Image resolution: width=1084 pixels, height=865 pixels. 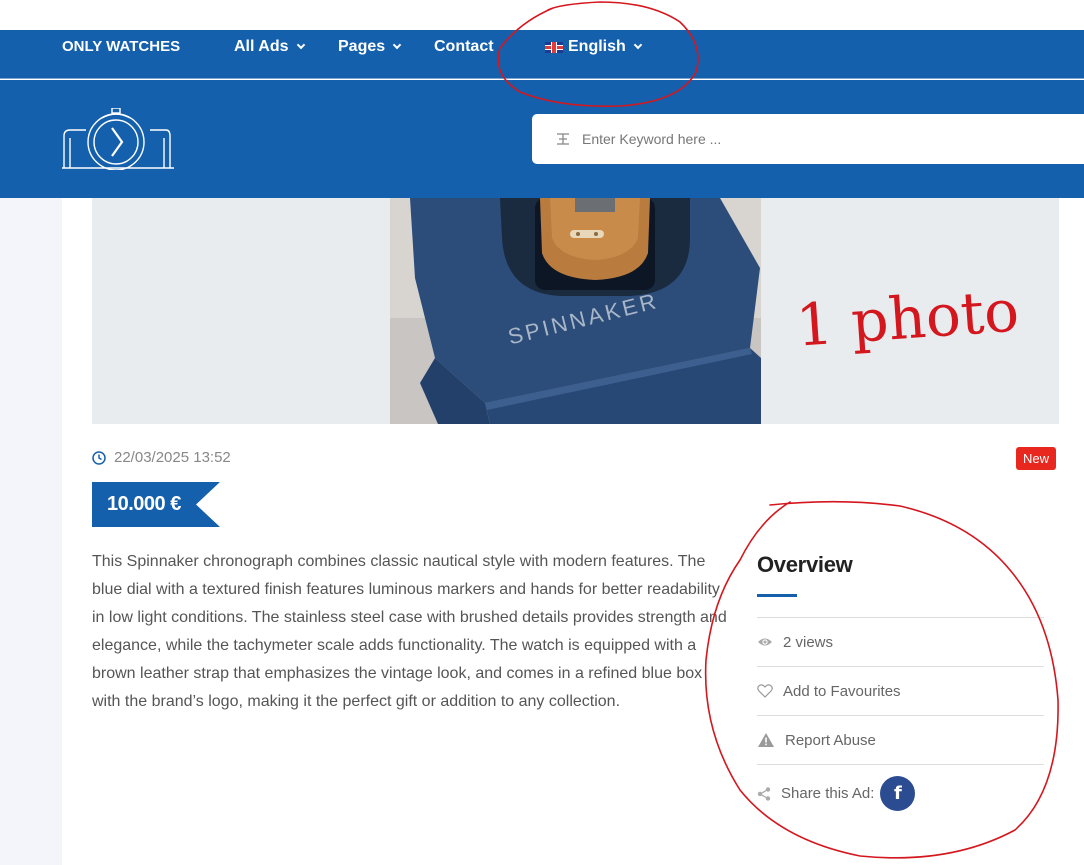 What do you see at coordinates (842, 691) in the screenshot?
I see `add-to-favourites-link: Add to Favourites` at bounding box center [842, 691].